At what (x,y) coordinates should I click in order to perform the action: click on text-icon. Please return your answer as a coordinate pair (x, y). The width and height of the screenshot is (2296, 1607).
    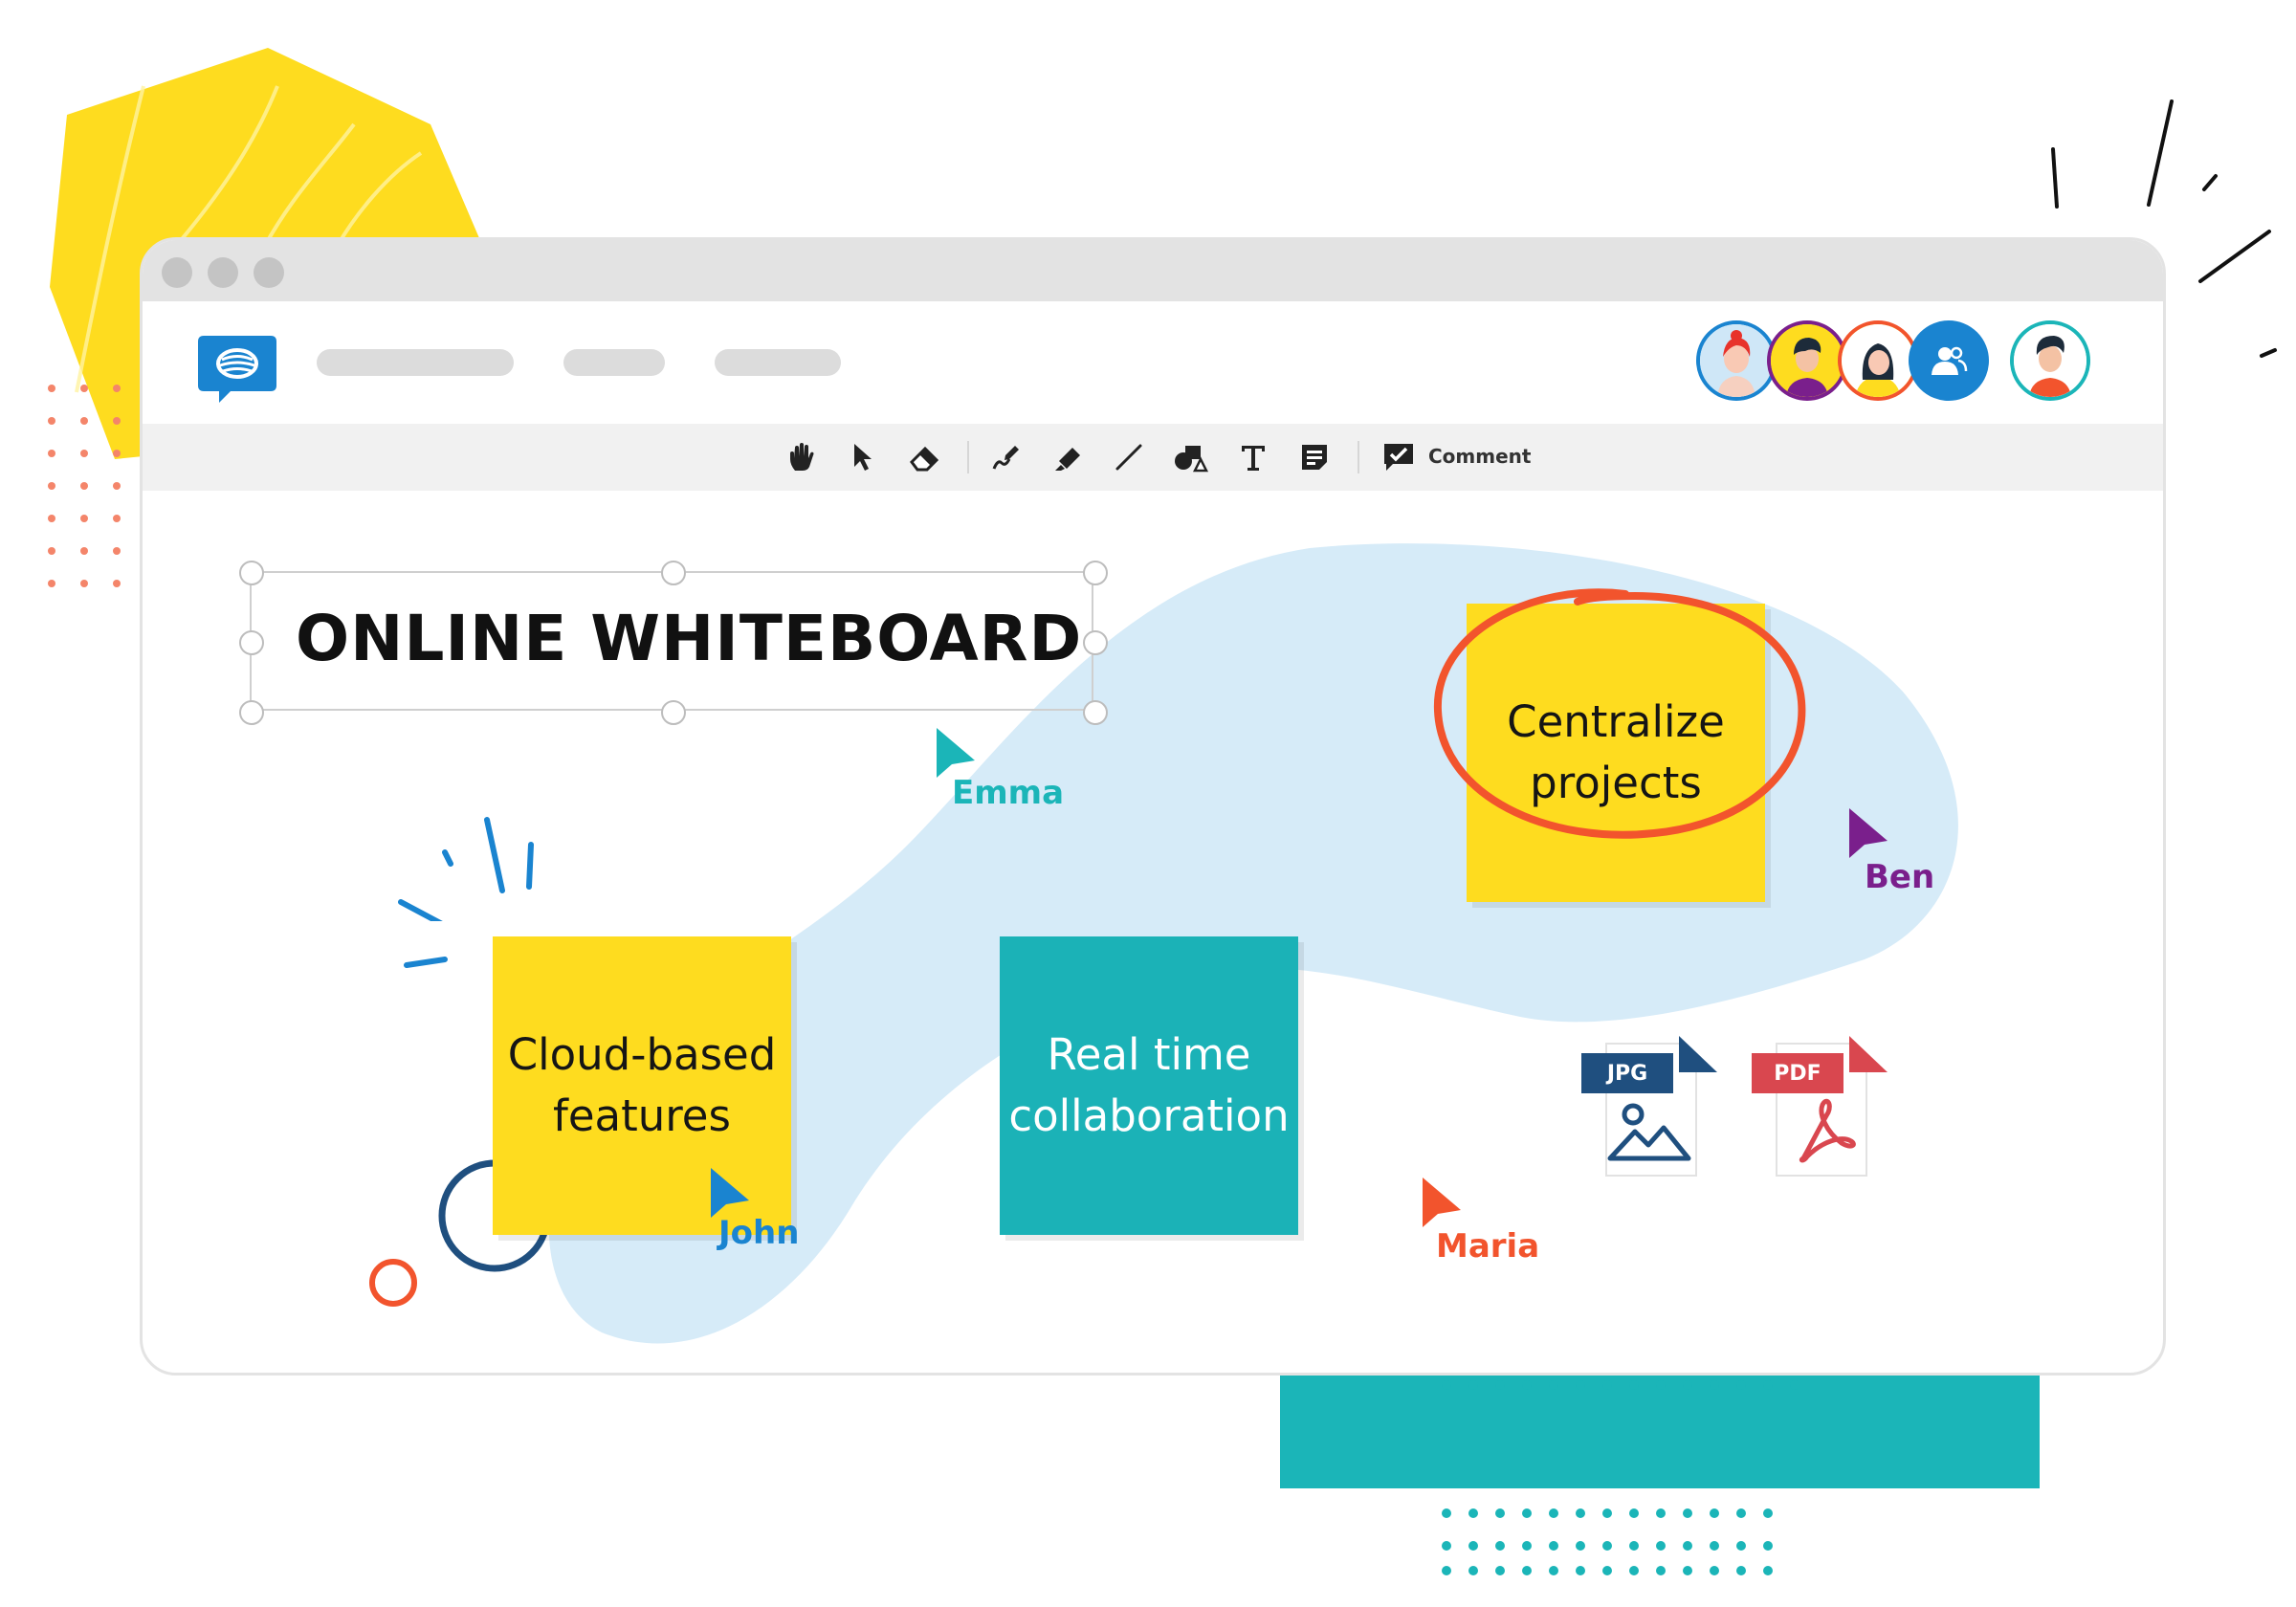
    Looking at the image, I should click on (1253, 457).